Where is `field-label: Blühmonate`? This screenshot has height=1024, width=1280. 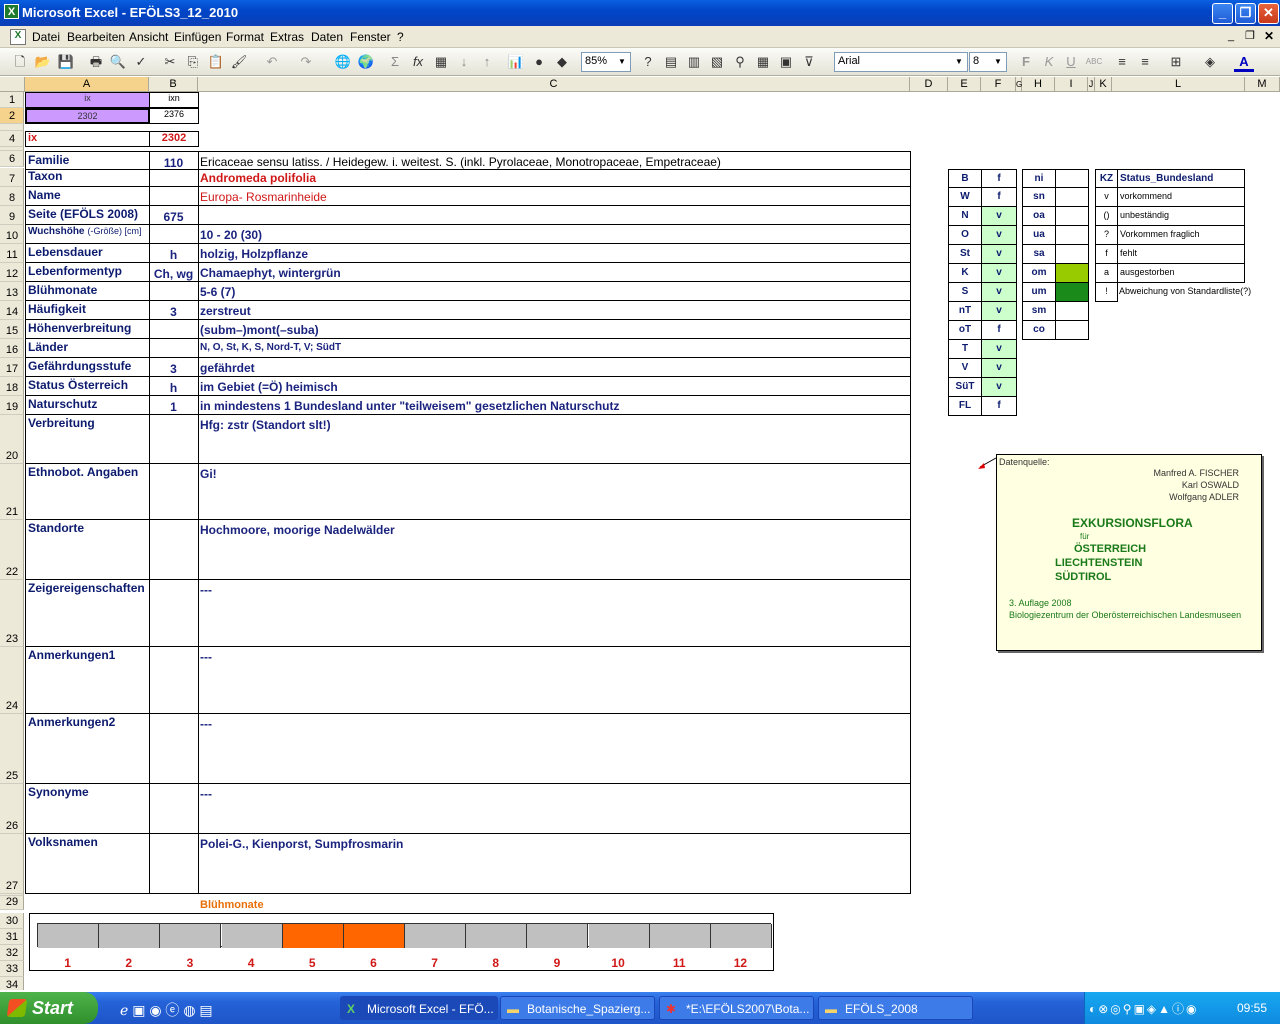 field-label: Blühmonate is located at coordinates (87, 291).